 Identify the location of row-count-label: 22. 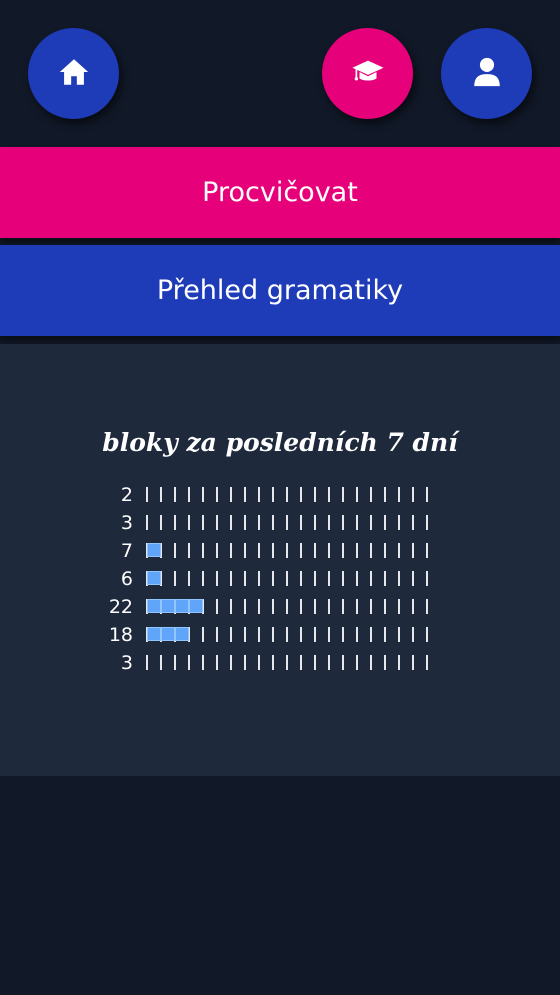
(120, 607).